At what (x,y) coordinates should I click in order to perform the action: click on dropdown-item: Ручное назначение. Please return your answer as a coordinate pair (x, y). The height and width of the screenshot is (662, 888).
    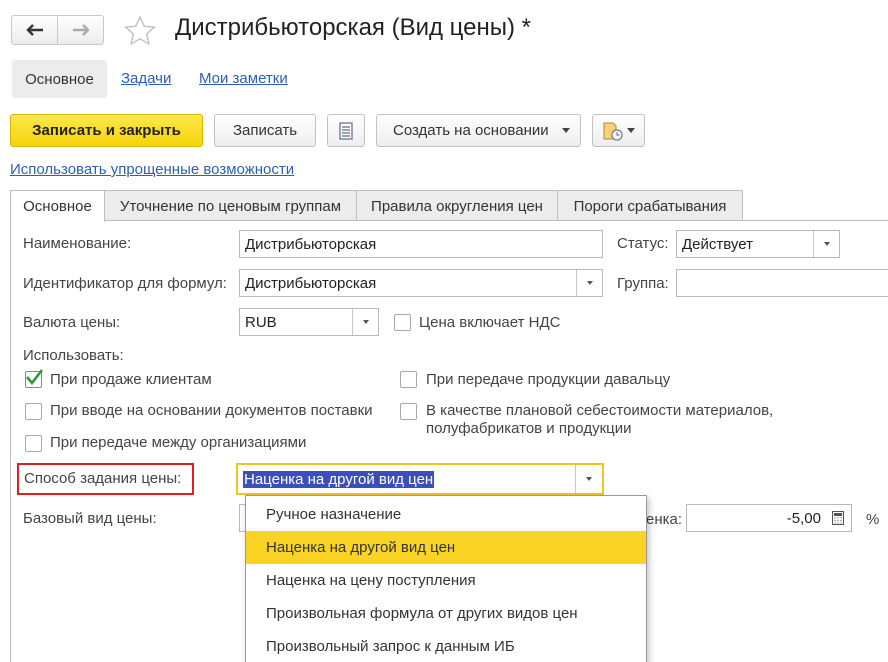
    Looking at the image, I should click on (446, 514).